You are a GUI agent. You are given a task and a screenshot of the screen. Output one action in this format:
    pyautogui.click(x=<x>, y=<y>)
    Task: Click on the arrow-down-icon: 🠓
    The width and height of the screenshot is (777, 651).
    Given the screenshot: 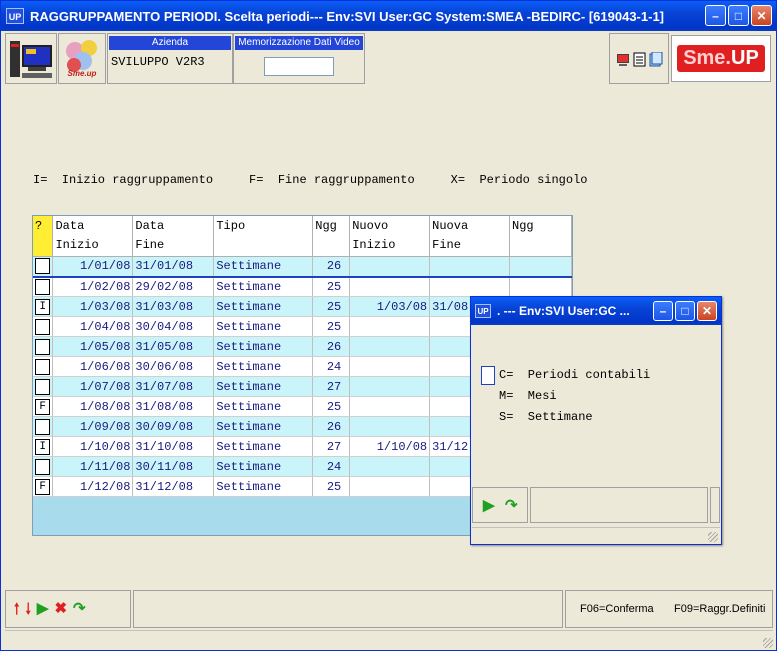 What is the action you would take?
    pyautogui.click(x=27, y=611)
    